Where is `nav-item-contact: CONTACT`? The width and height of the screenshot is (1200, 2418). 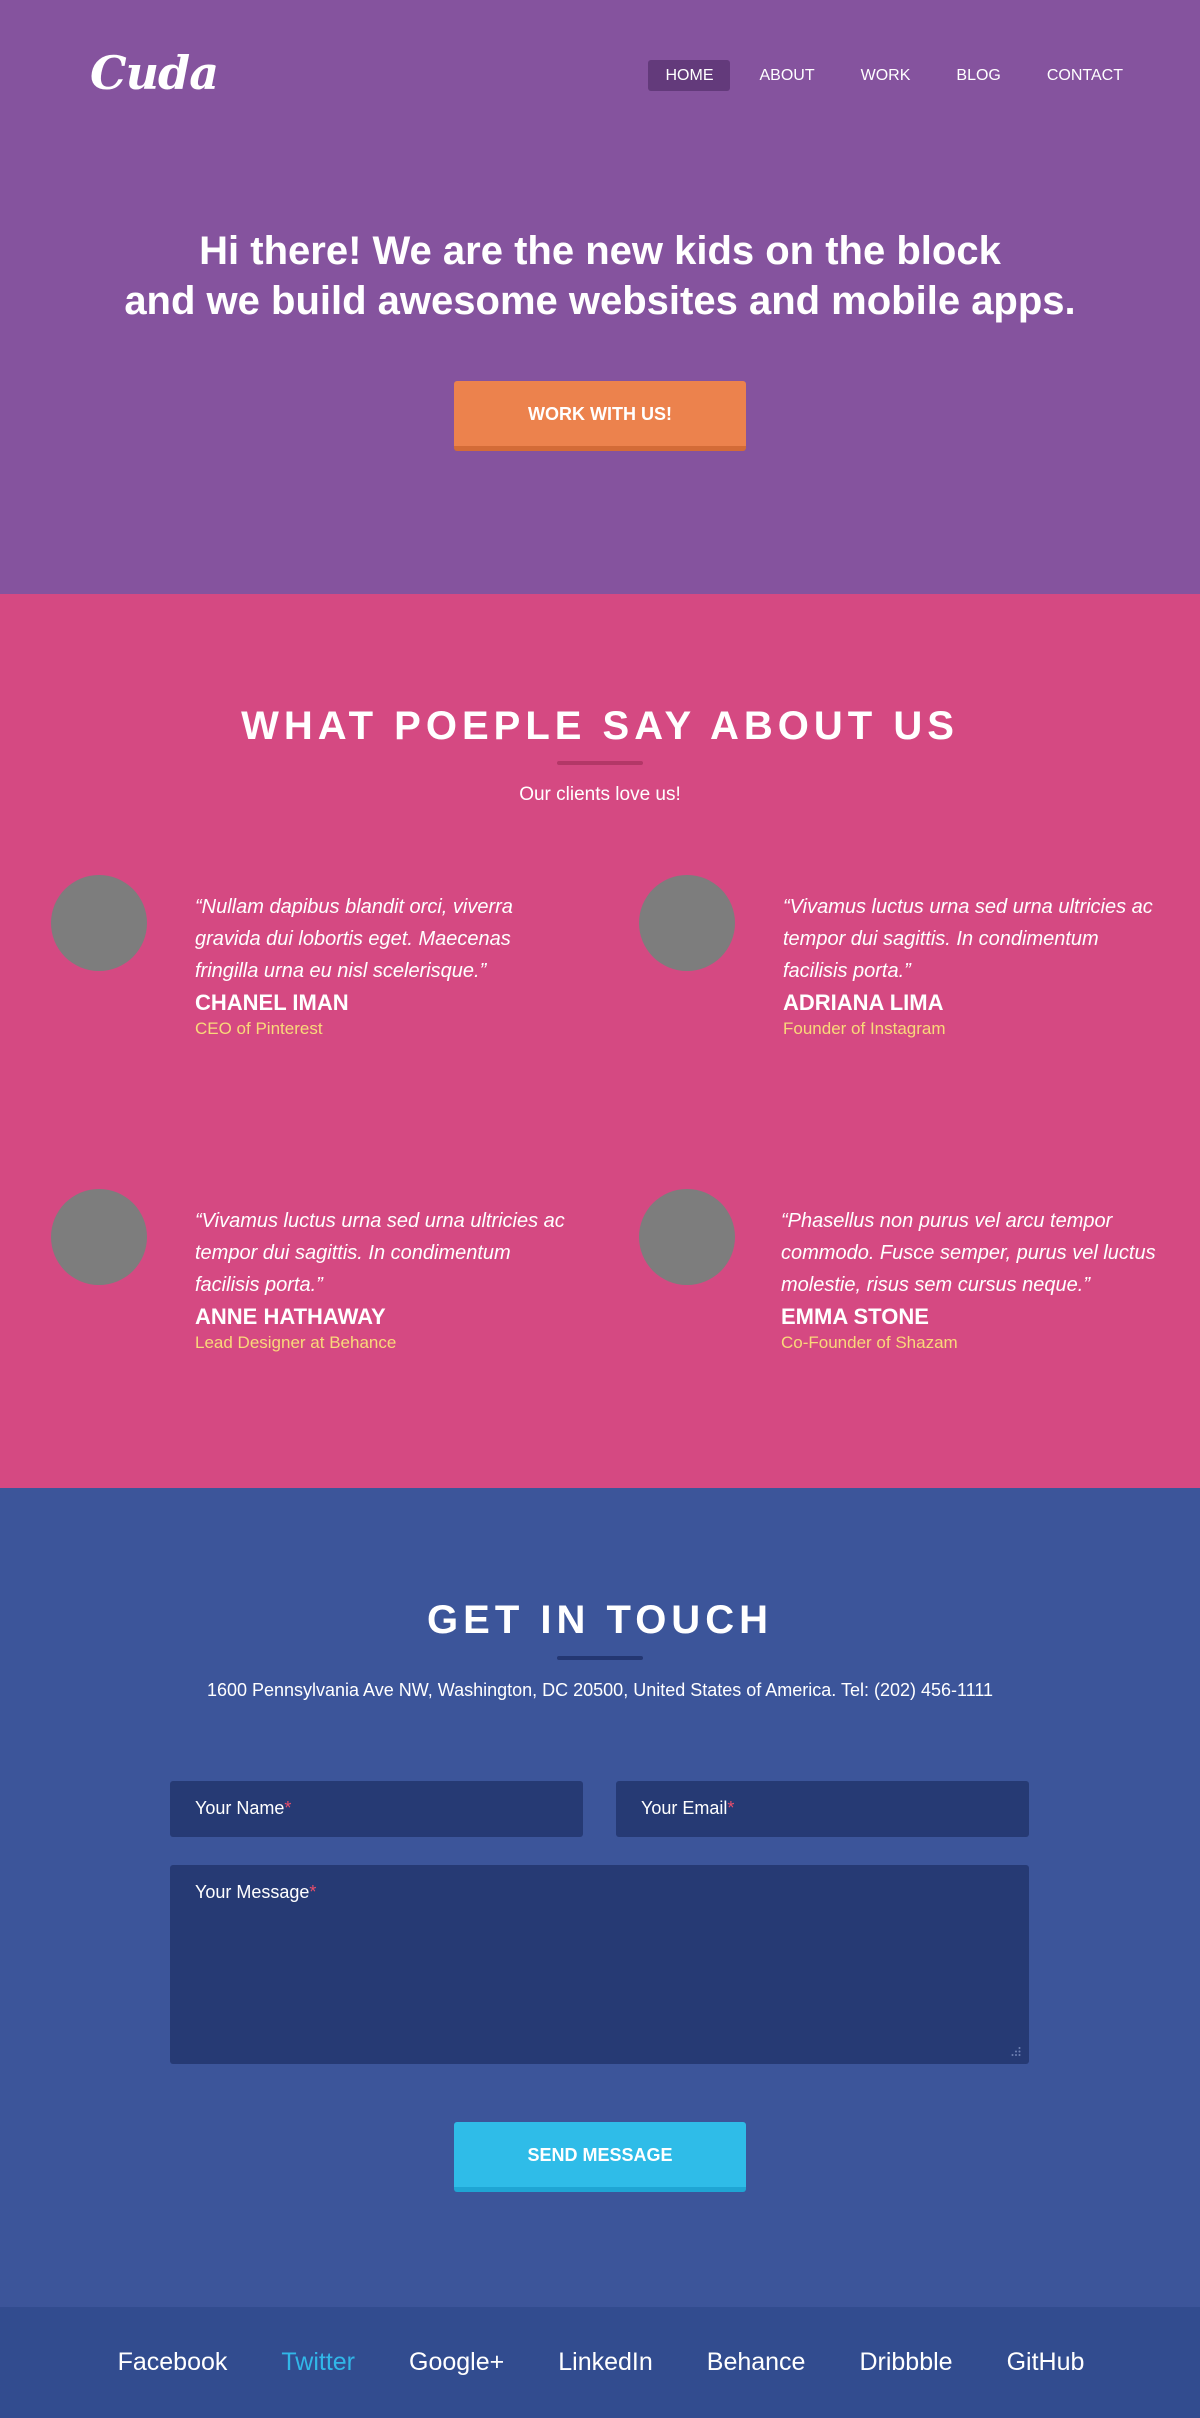
nav-item-contact: CONTACT is located at coordinates (1085, 75).